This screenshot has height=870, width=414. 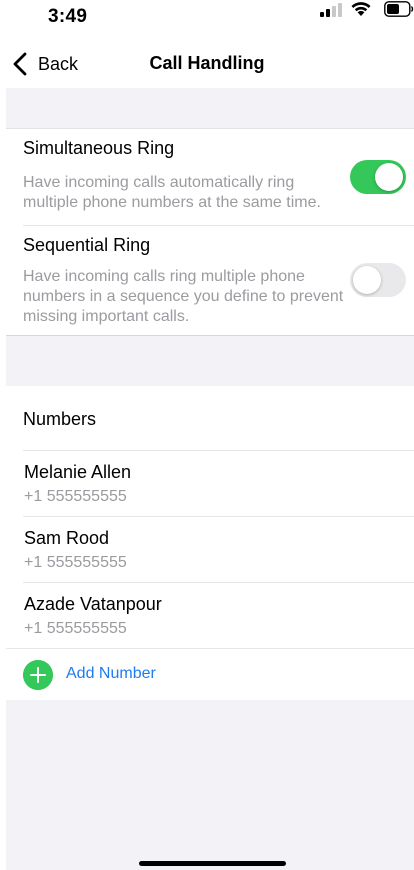 I want to click on contact-name: Sam Rood, so click(x=67, y=538).